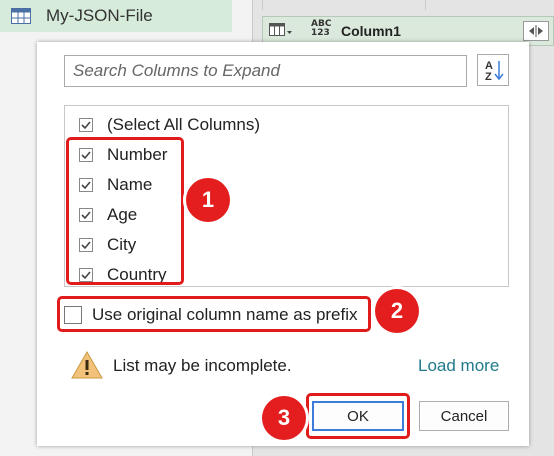 This screenshot has width=554, height=456. Describe the element at coordinates (397, 311) in the screenshot. I see `annotation-badge: 2` at that location.